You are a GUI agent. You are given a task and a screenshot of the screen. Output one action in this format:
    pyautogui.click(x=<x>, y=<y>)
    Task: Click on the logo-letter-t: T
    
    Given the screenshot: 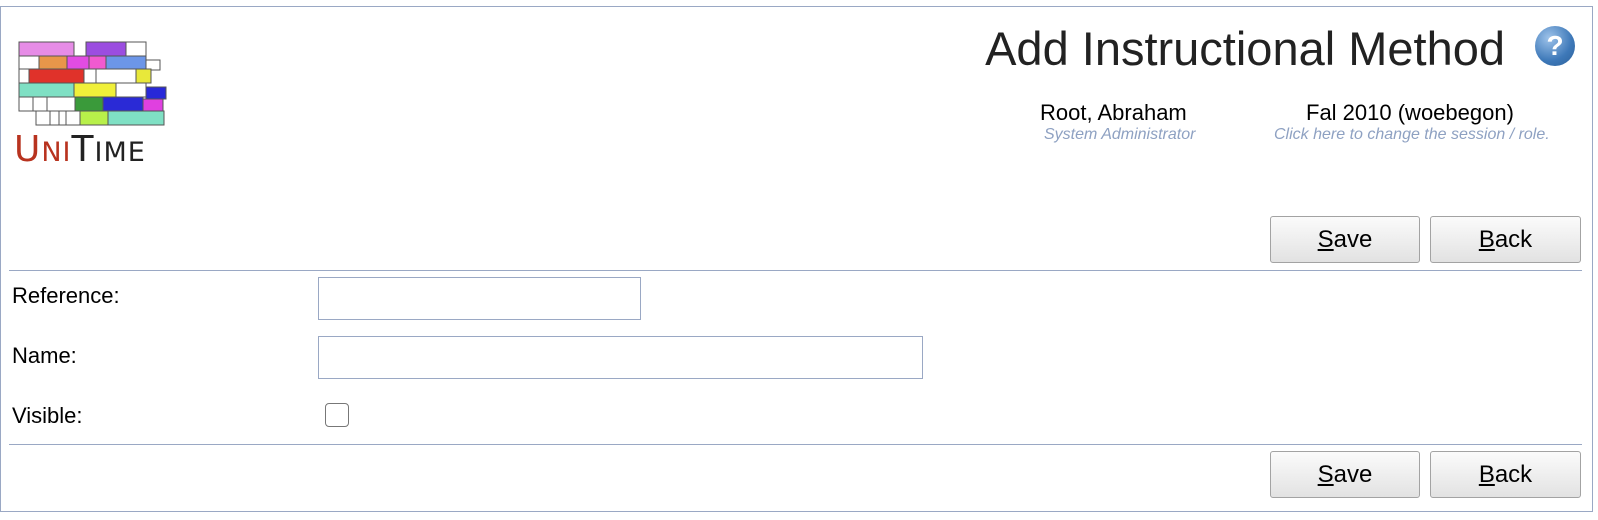 What is the action you would take?
    pyautogui.click(x=83, y=149)
    